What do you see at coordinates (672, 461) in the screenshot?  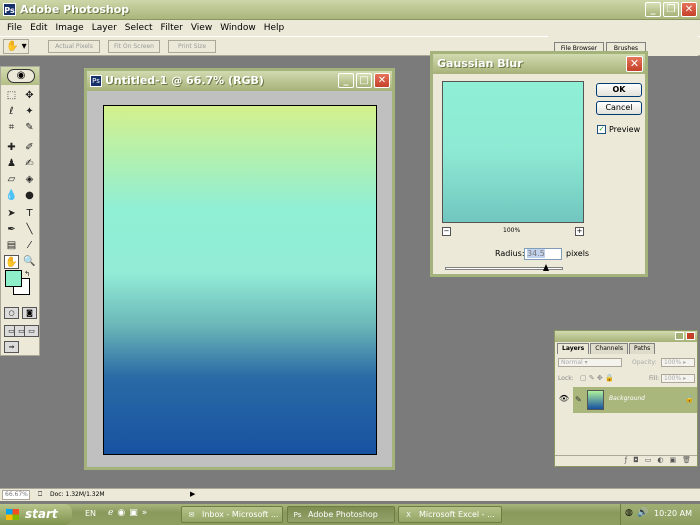 I see `new-layer-icon: ▣` at bounding box center [672, 461].